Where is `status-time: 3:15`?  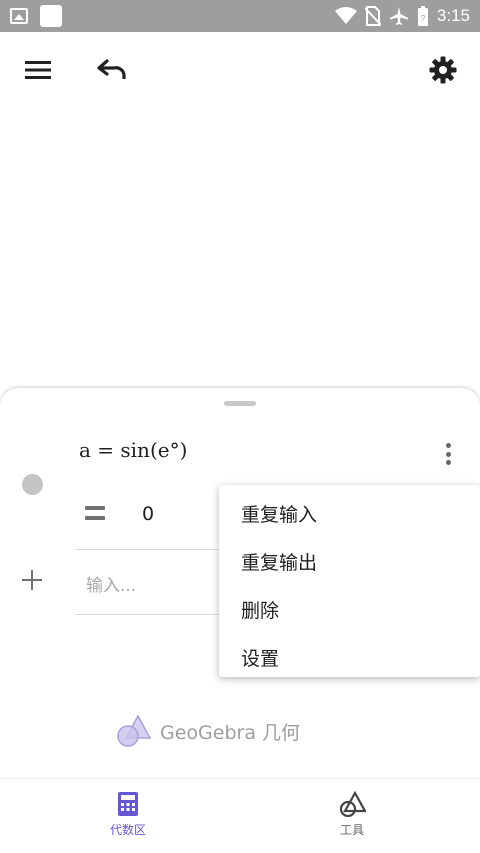 status-time: 3:15 is located at coordinates (453, 15).